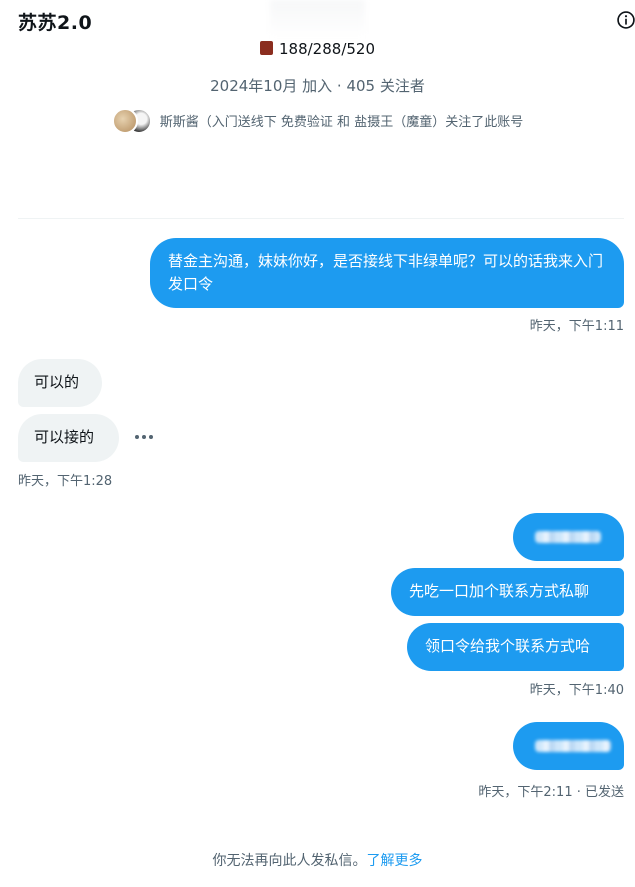 This screenshot has width=635, height=887. I want to click on received-message: 可以的, so click(60, 383).